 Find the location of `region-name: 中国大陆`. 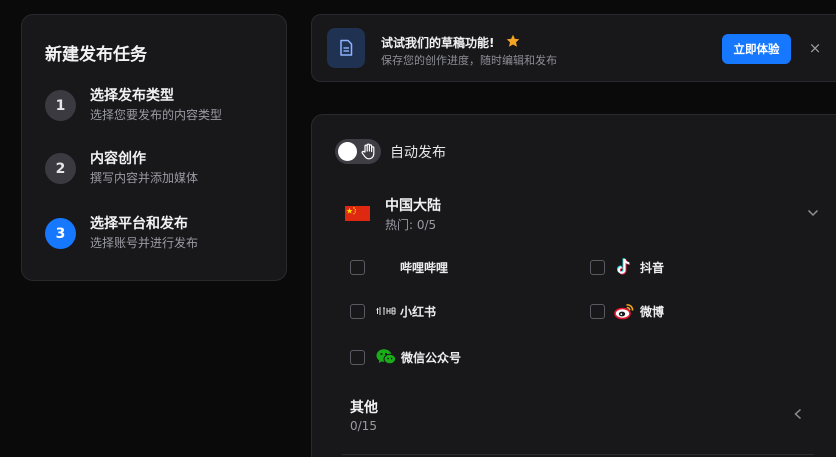

region-name: 中国大陆 is located at coordinates (413, 206).